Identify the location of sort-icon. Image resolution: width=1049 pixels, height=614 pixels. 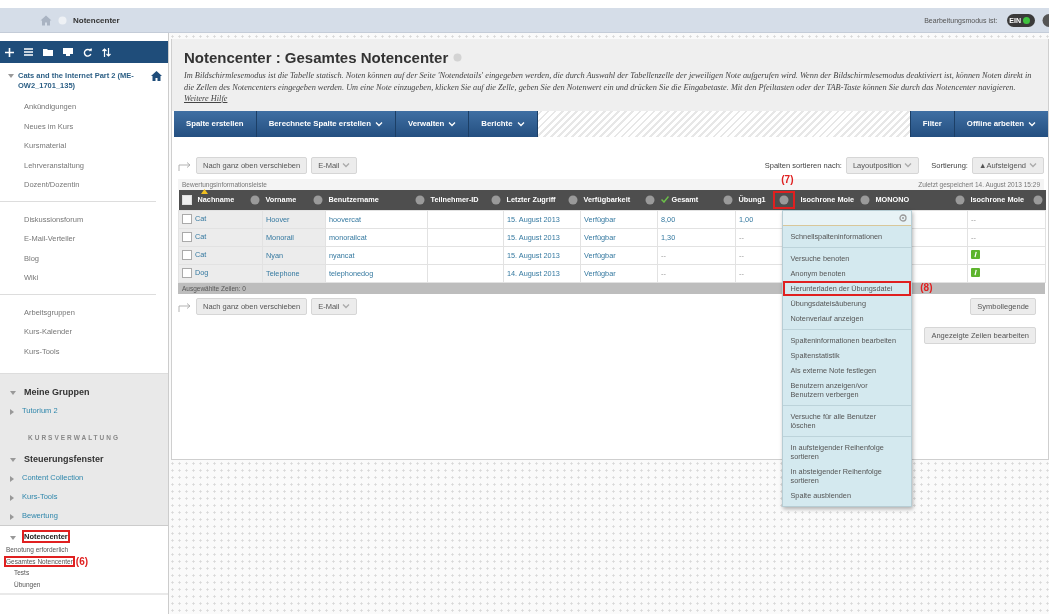
(106, 52).